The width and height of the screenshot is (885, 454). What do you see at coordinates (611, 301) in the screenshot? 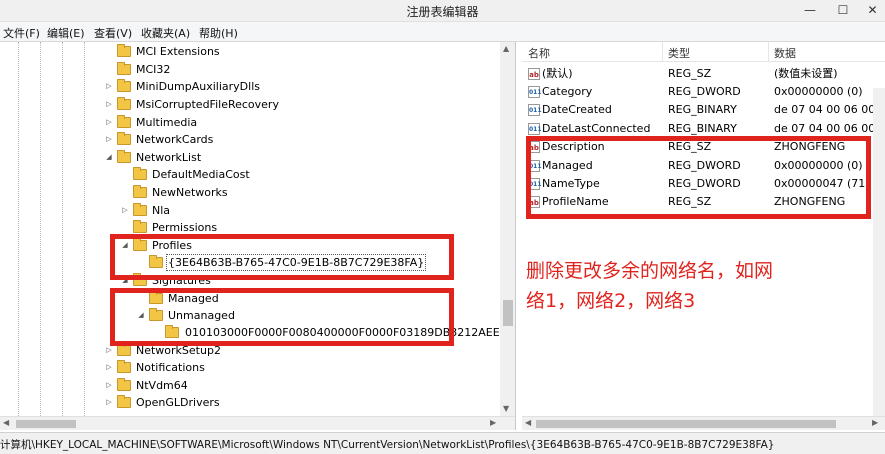
I see `annotation-line: 络1，网络2，网络3` at bounding box center [611, 301].